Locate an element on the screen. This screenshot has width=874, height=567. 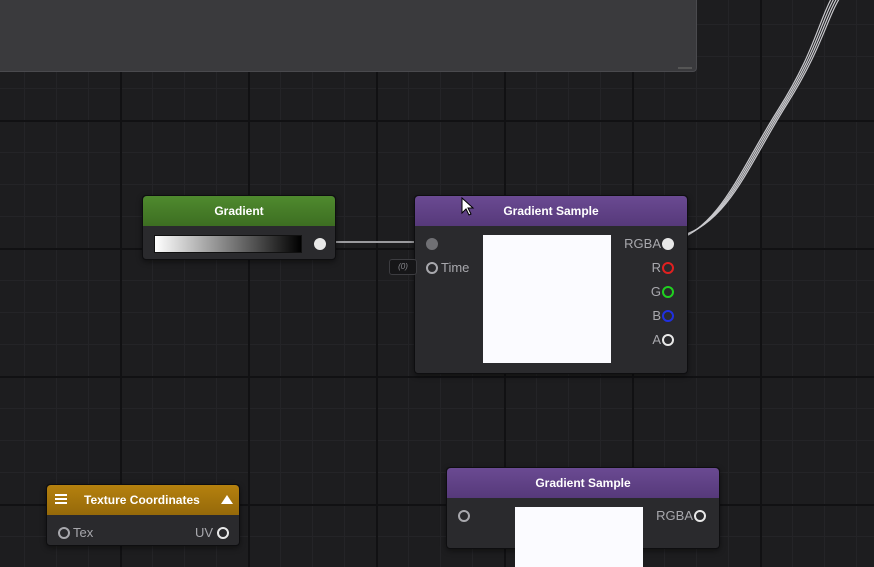
texture-coordinates-header: Texture Coordinates is located at coordinates (143, 500).